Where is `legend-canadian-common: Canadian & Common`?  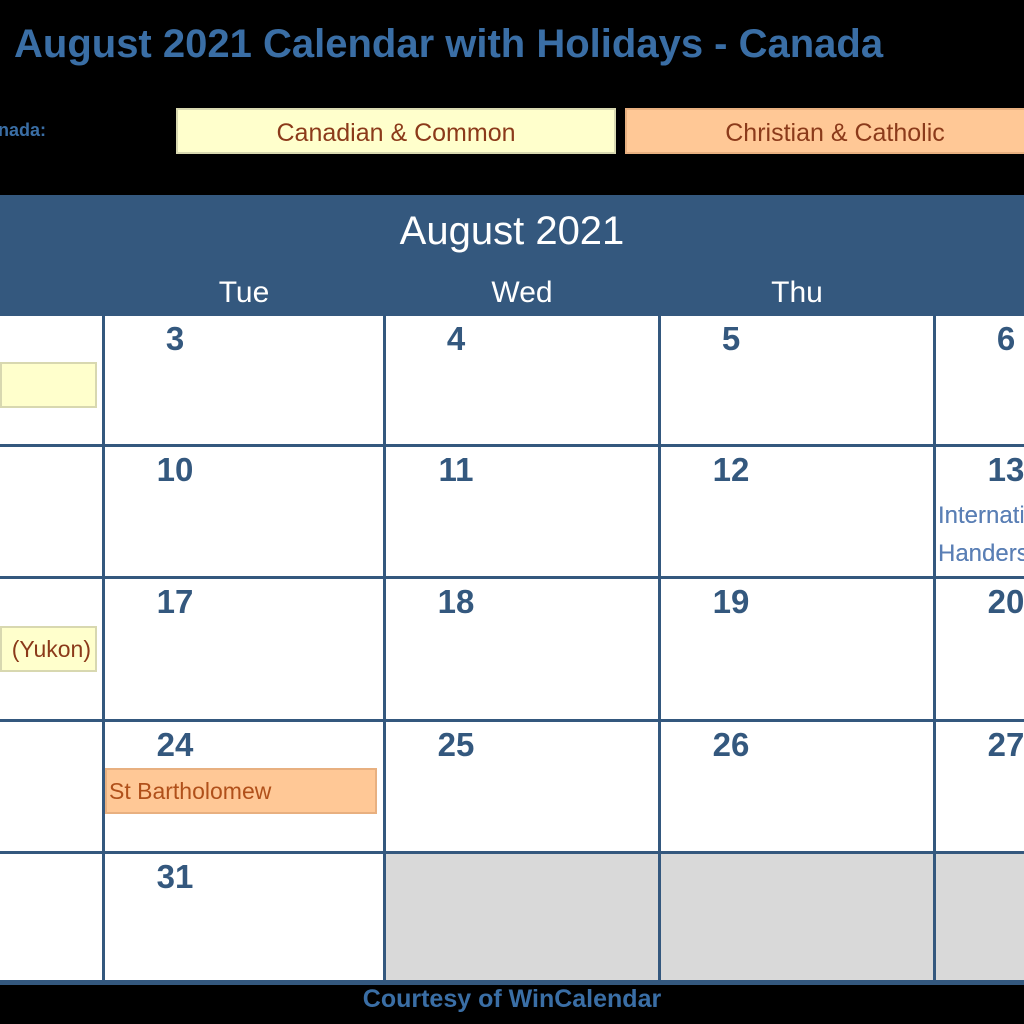
legend-canadian-common: Canadian & Common is located at coordinates (396, 131).